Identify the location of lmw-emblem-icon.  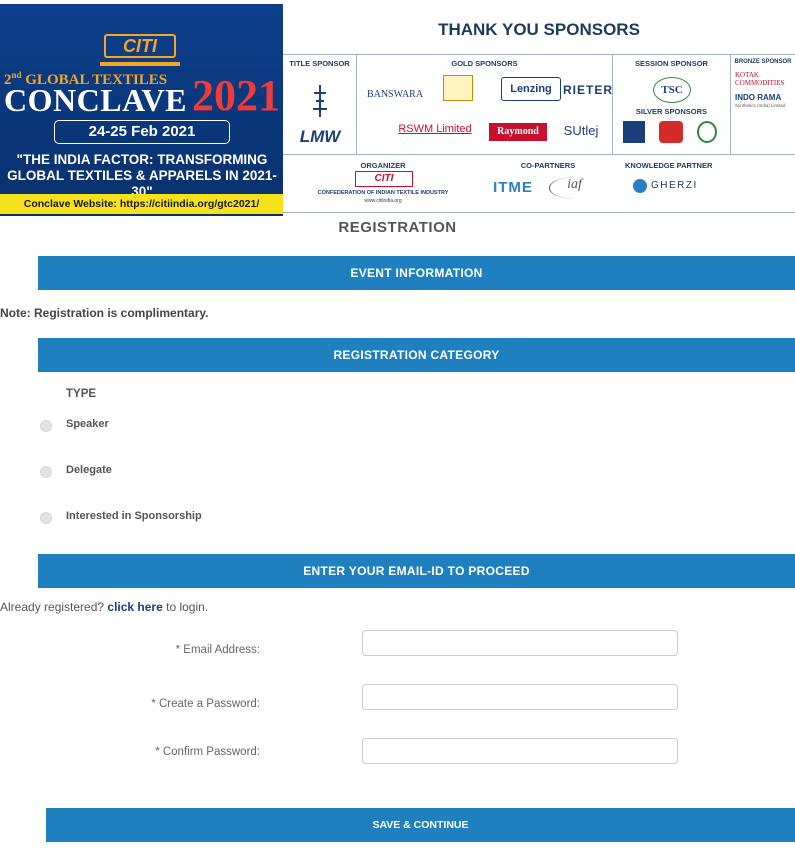
(320, 101).